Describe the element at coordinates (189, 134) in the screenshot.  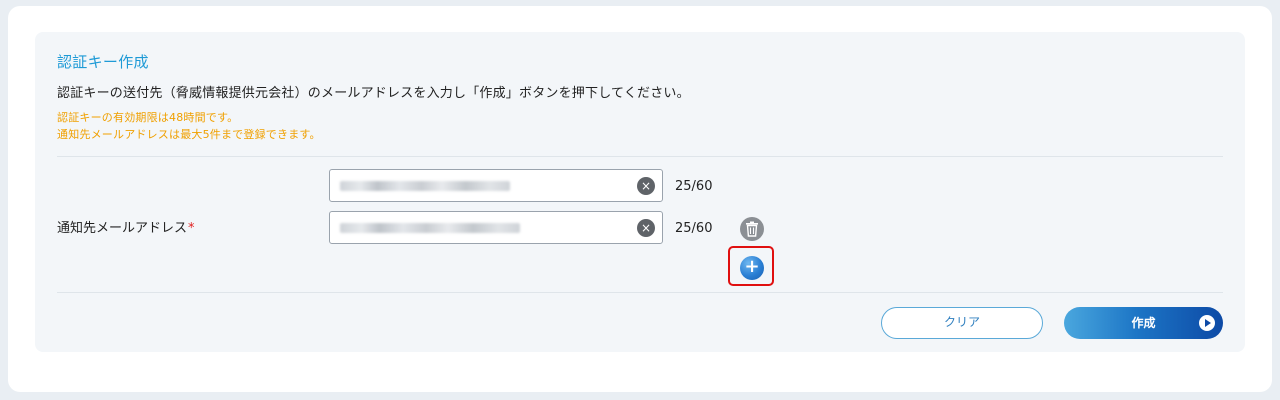
I see `note-max-emails: 通知先メールアドレスは最大5件まで登録できます。` at that location.